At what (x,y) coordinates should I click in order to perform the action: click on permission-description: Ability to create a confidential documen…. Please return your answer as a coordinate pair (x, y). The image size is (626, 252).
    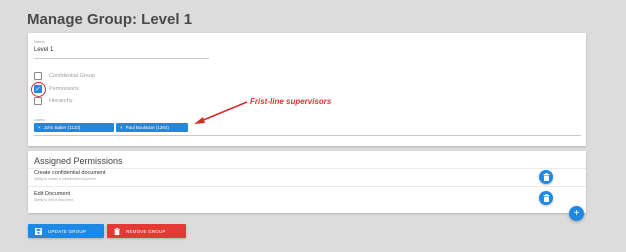
    Looking at the image, I should click on (65, 179).